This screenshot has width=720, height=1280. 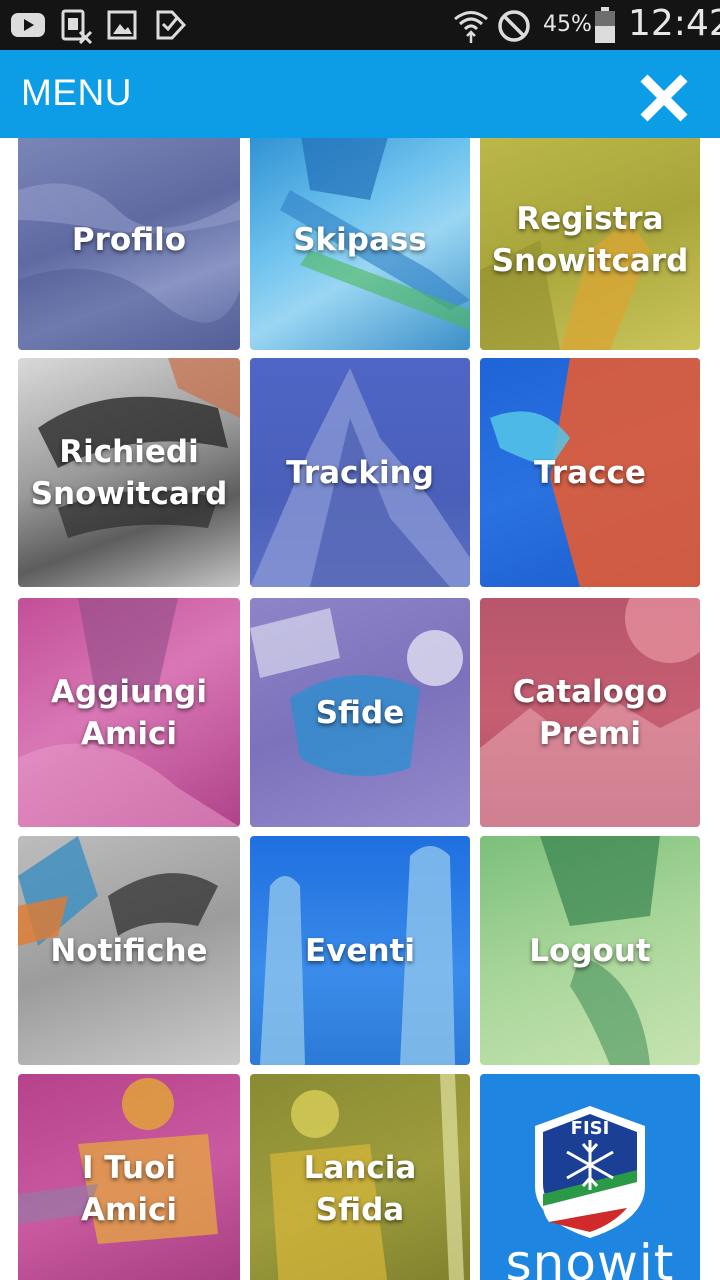 I want to click on tile-label: Sfide, so click(x=360, y=712).